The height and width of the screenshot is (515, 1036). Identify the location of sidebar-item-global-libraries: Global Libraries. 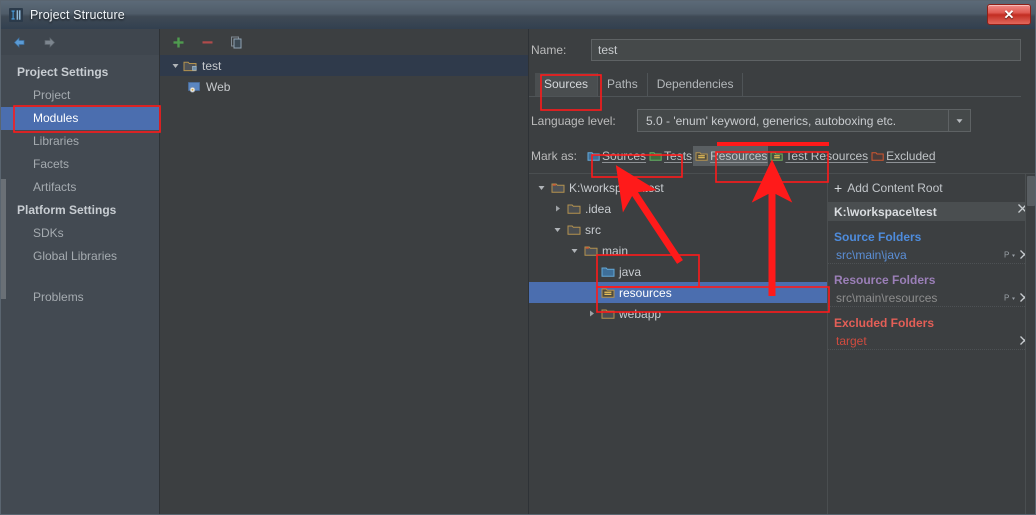
(80, 256).